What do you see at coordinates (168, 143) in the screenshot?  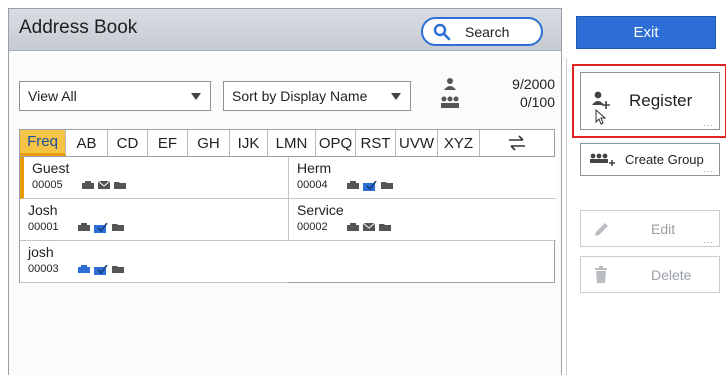 I see `tab-ef: EF` at bounding box center [168, 143].